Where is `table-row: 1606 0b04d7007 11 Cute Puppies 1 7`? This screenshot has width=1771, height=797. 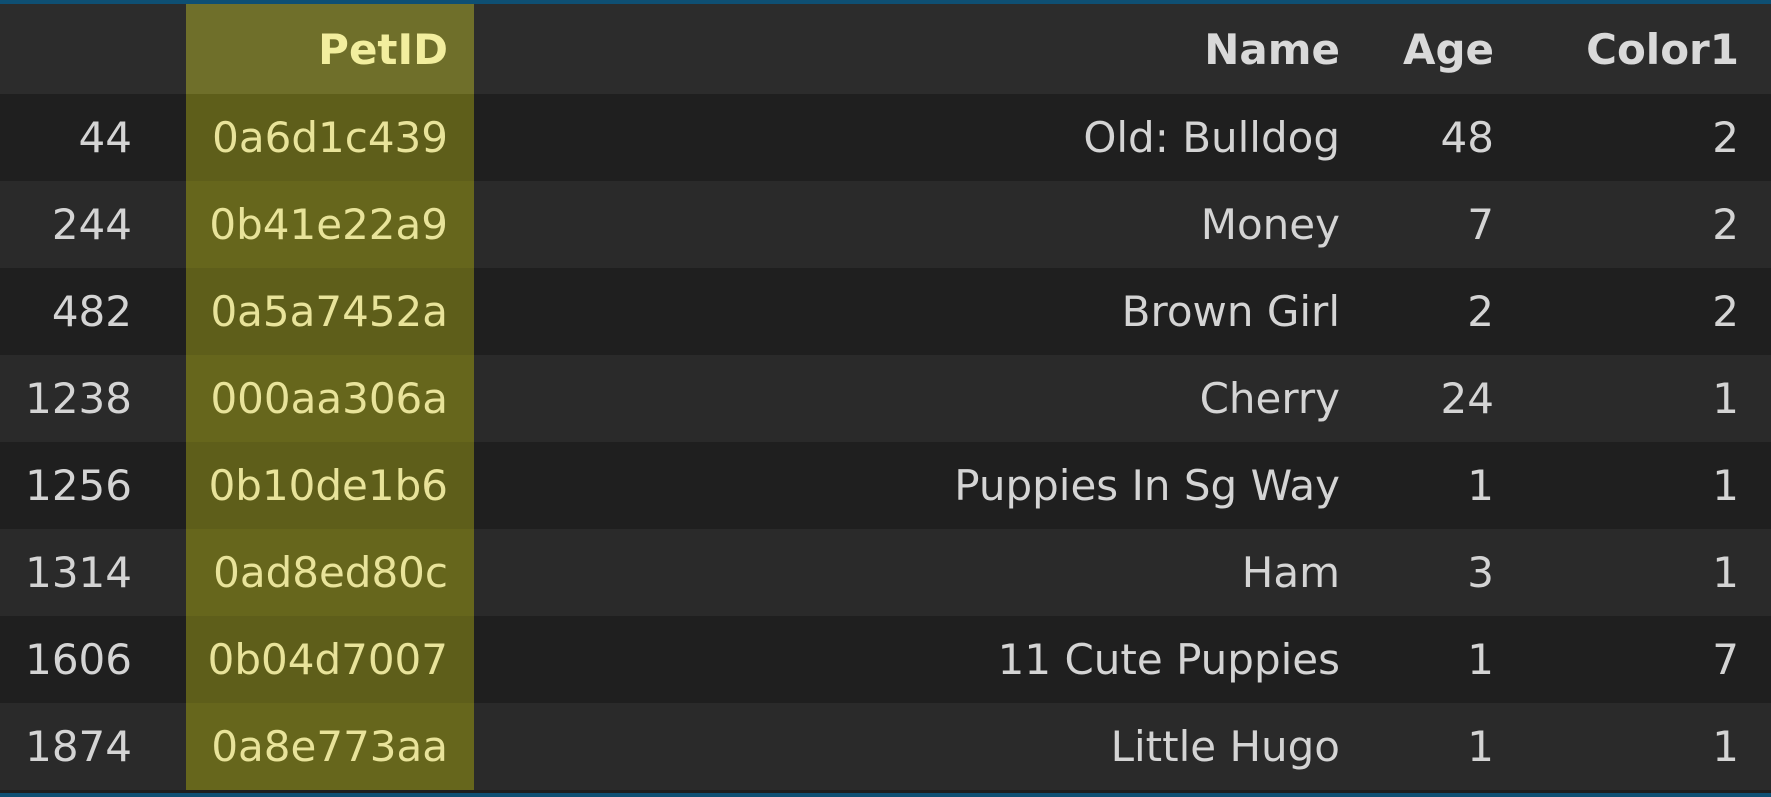 table-row: 1606 0b04d7007 11 Cute Puppies 1 7 is located at coordinates (885, 659).